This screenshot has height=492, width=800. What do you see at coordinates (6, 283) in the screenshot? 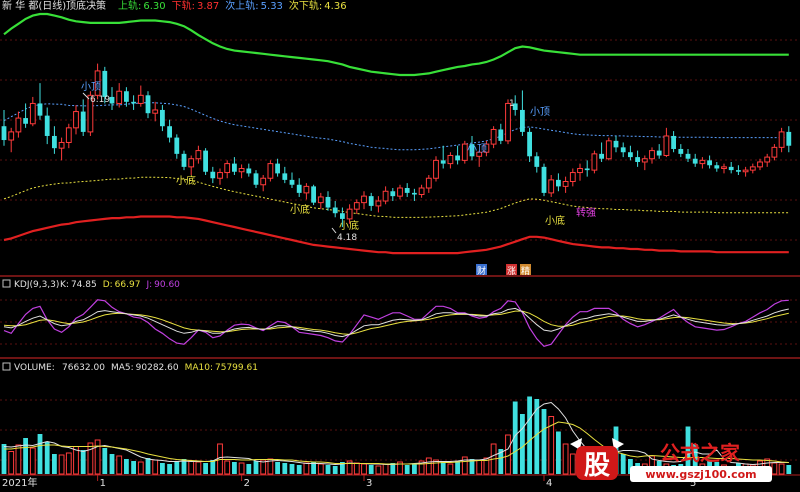
I see `kdj-toggle-icon` at bounding box center [6, 283].